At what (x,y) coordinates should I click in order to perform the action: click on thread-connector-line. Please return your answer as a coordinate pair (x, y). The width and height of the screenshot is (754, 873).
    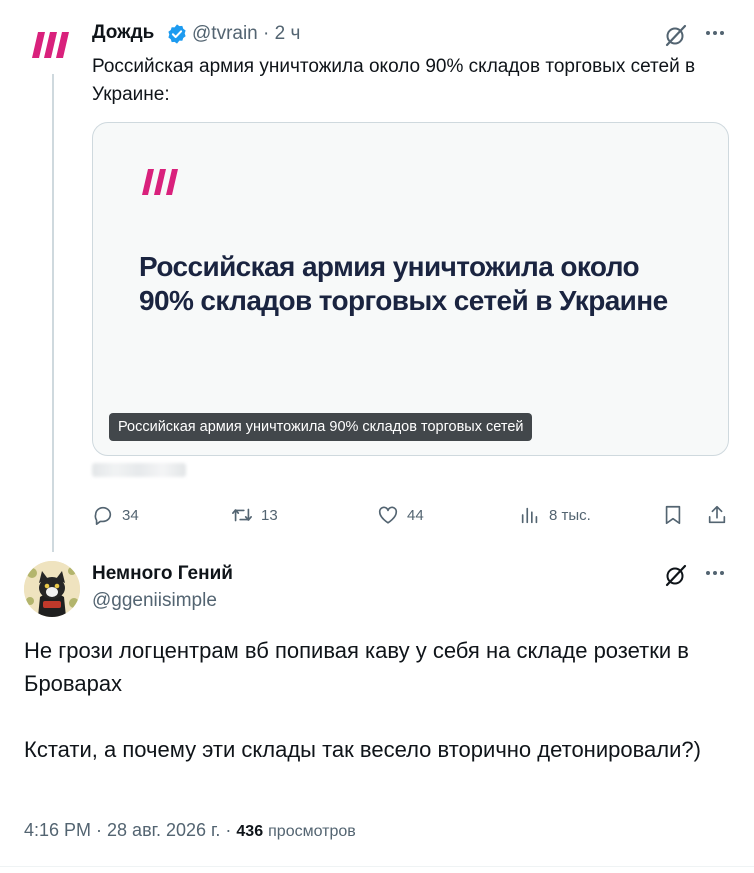
    Looking at the image, I should click on (53, 313).